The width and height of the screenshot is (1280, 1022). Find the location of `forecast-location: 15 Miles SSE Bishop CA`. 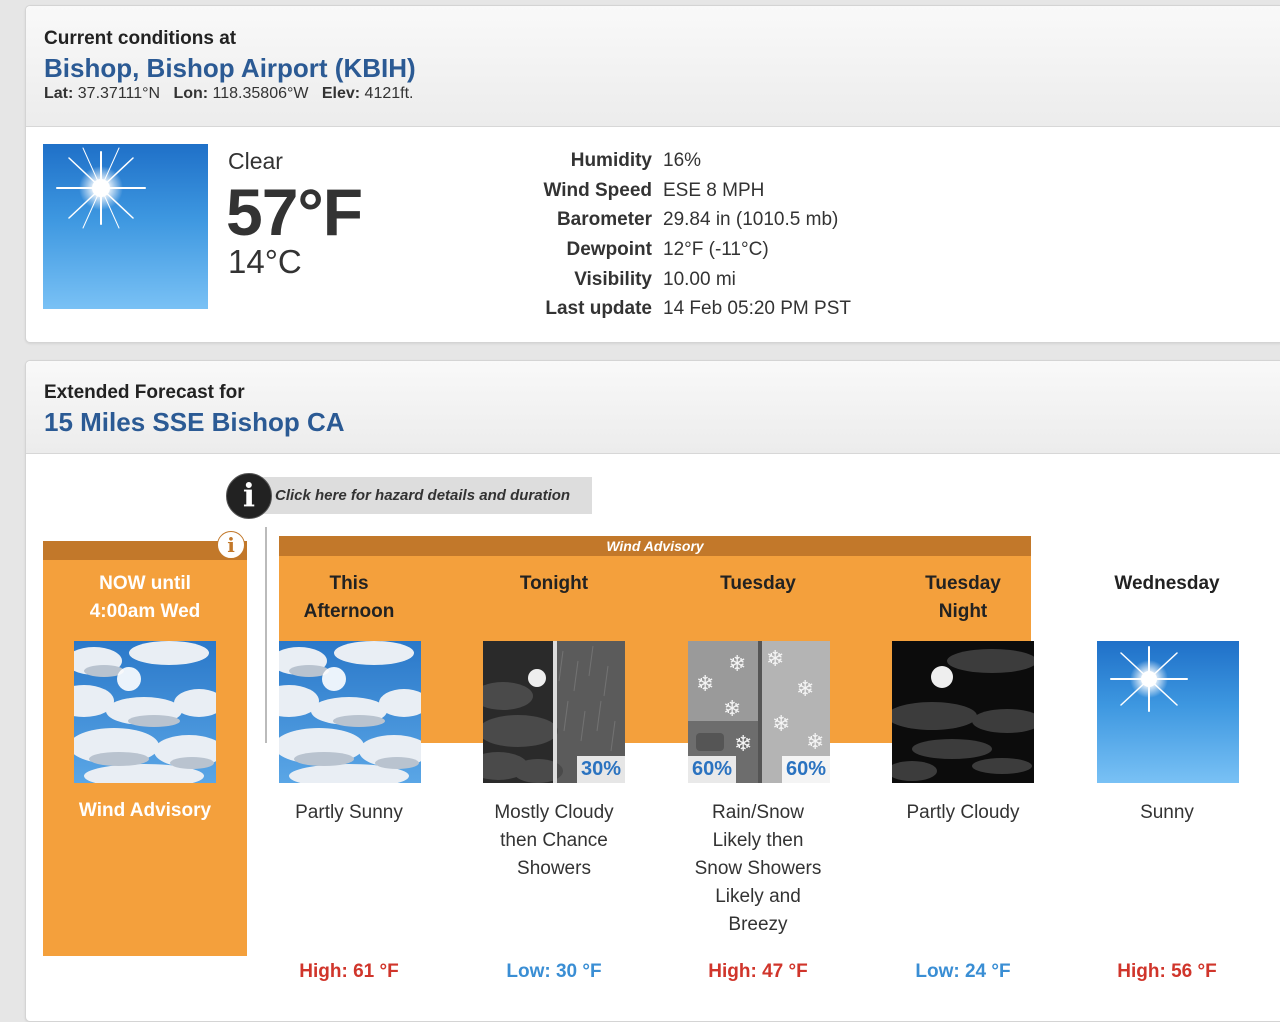

forecast-location: 15 Miles SSE Bishop CA is located at coordinates (194, 422).